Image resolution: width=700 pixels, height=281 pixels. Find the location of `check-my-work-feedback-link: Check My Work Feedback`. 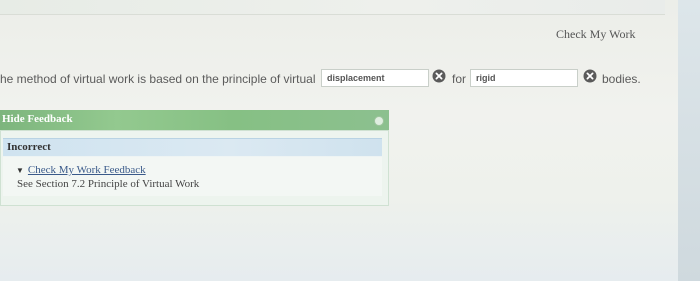

check-my-work-feedback-link: Check My Work Feedback is located at coordinates (87, 170).